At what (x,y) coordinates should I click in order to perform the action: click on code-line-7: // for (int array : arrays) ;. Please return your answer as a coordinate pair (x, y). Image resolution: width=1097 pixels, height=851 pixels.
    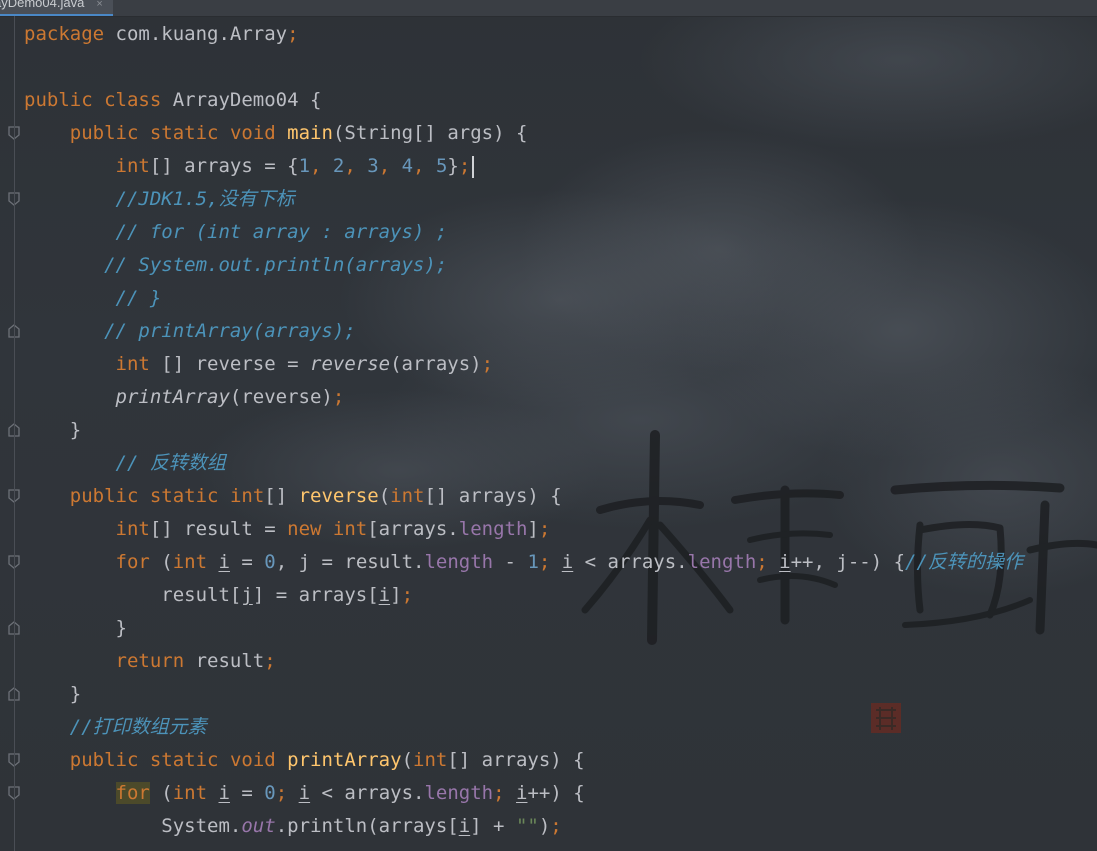
    Looking at the image, I should click on (560, 232).